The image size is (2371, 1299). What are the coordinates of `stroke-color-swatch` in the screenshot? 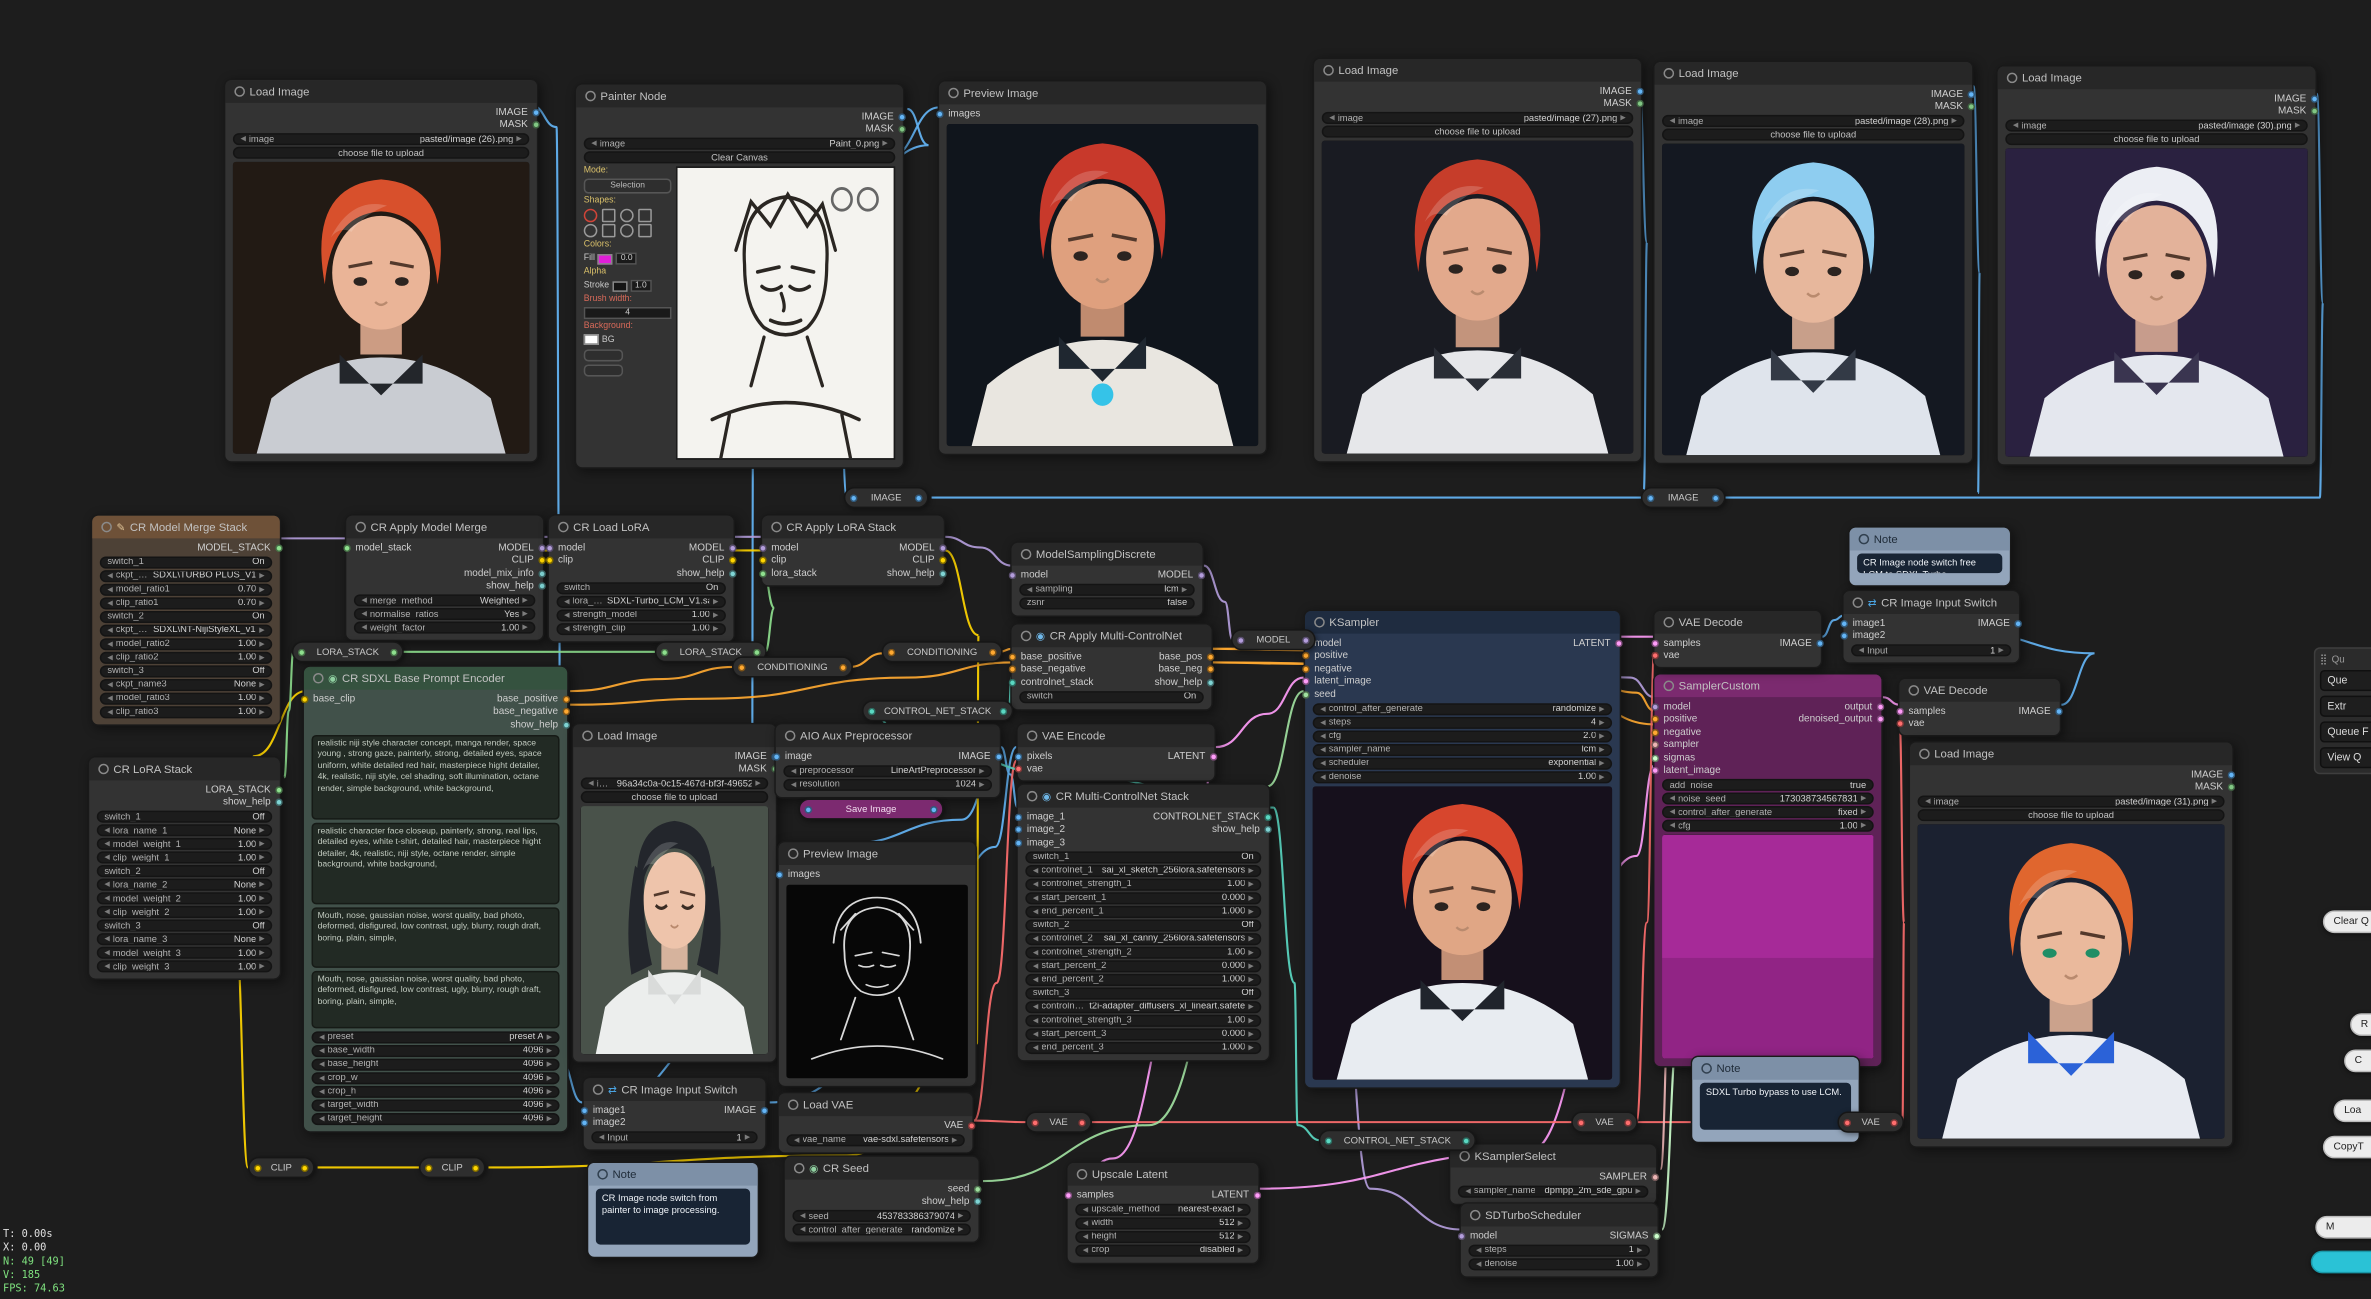 It's located at (620, 286).